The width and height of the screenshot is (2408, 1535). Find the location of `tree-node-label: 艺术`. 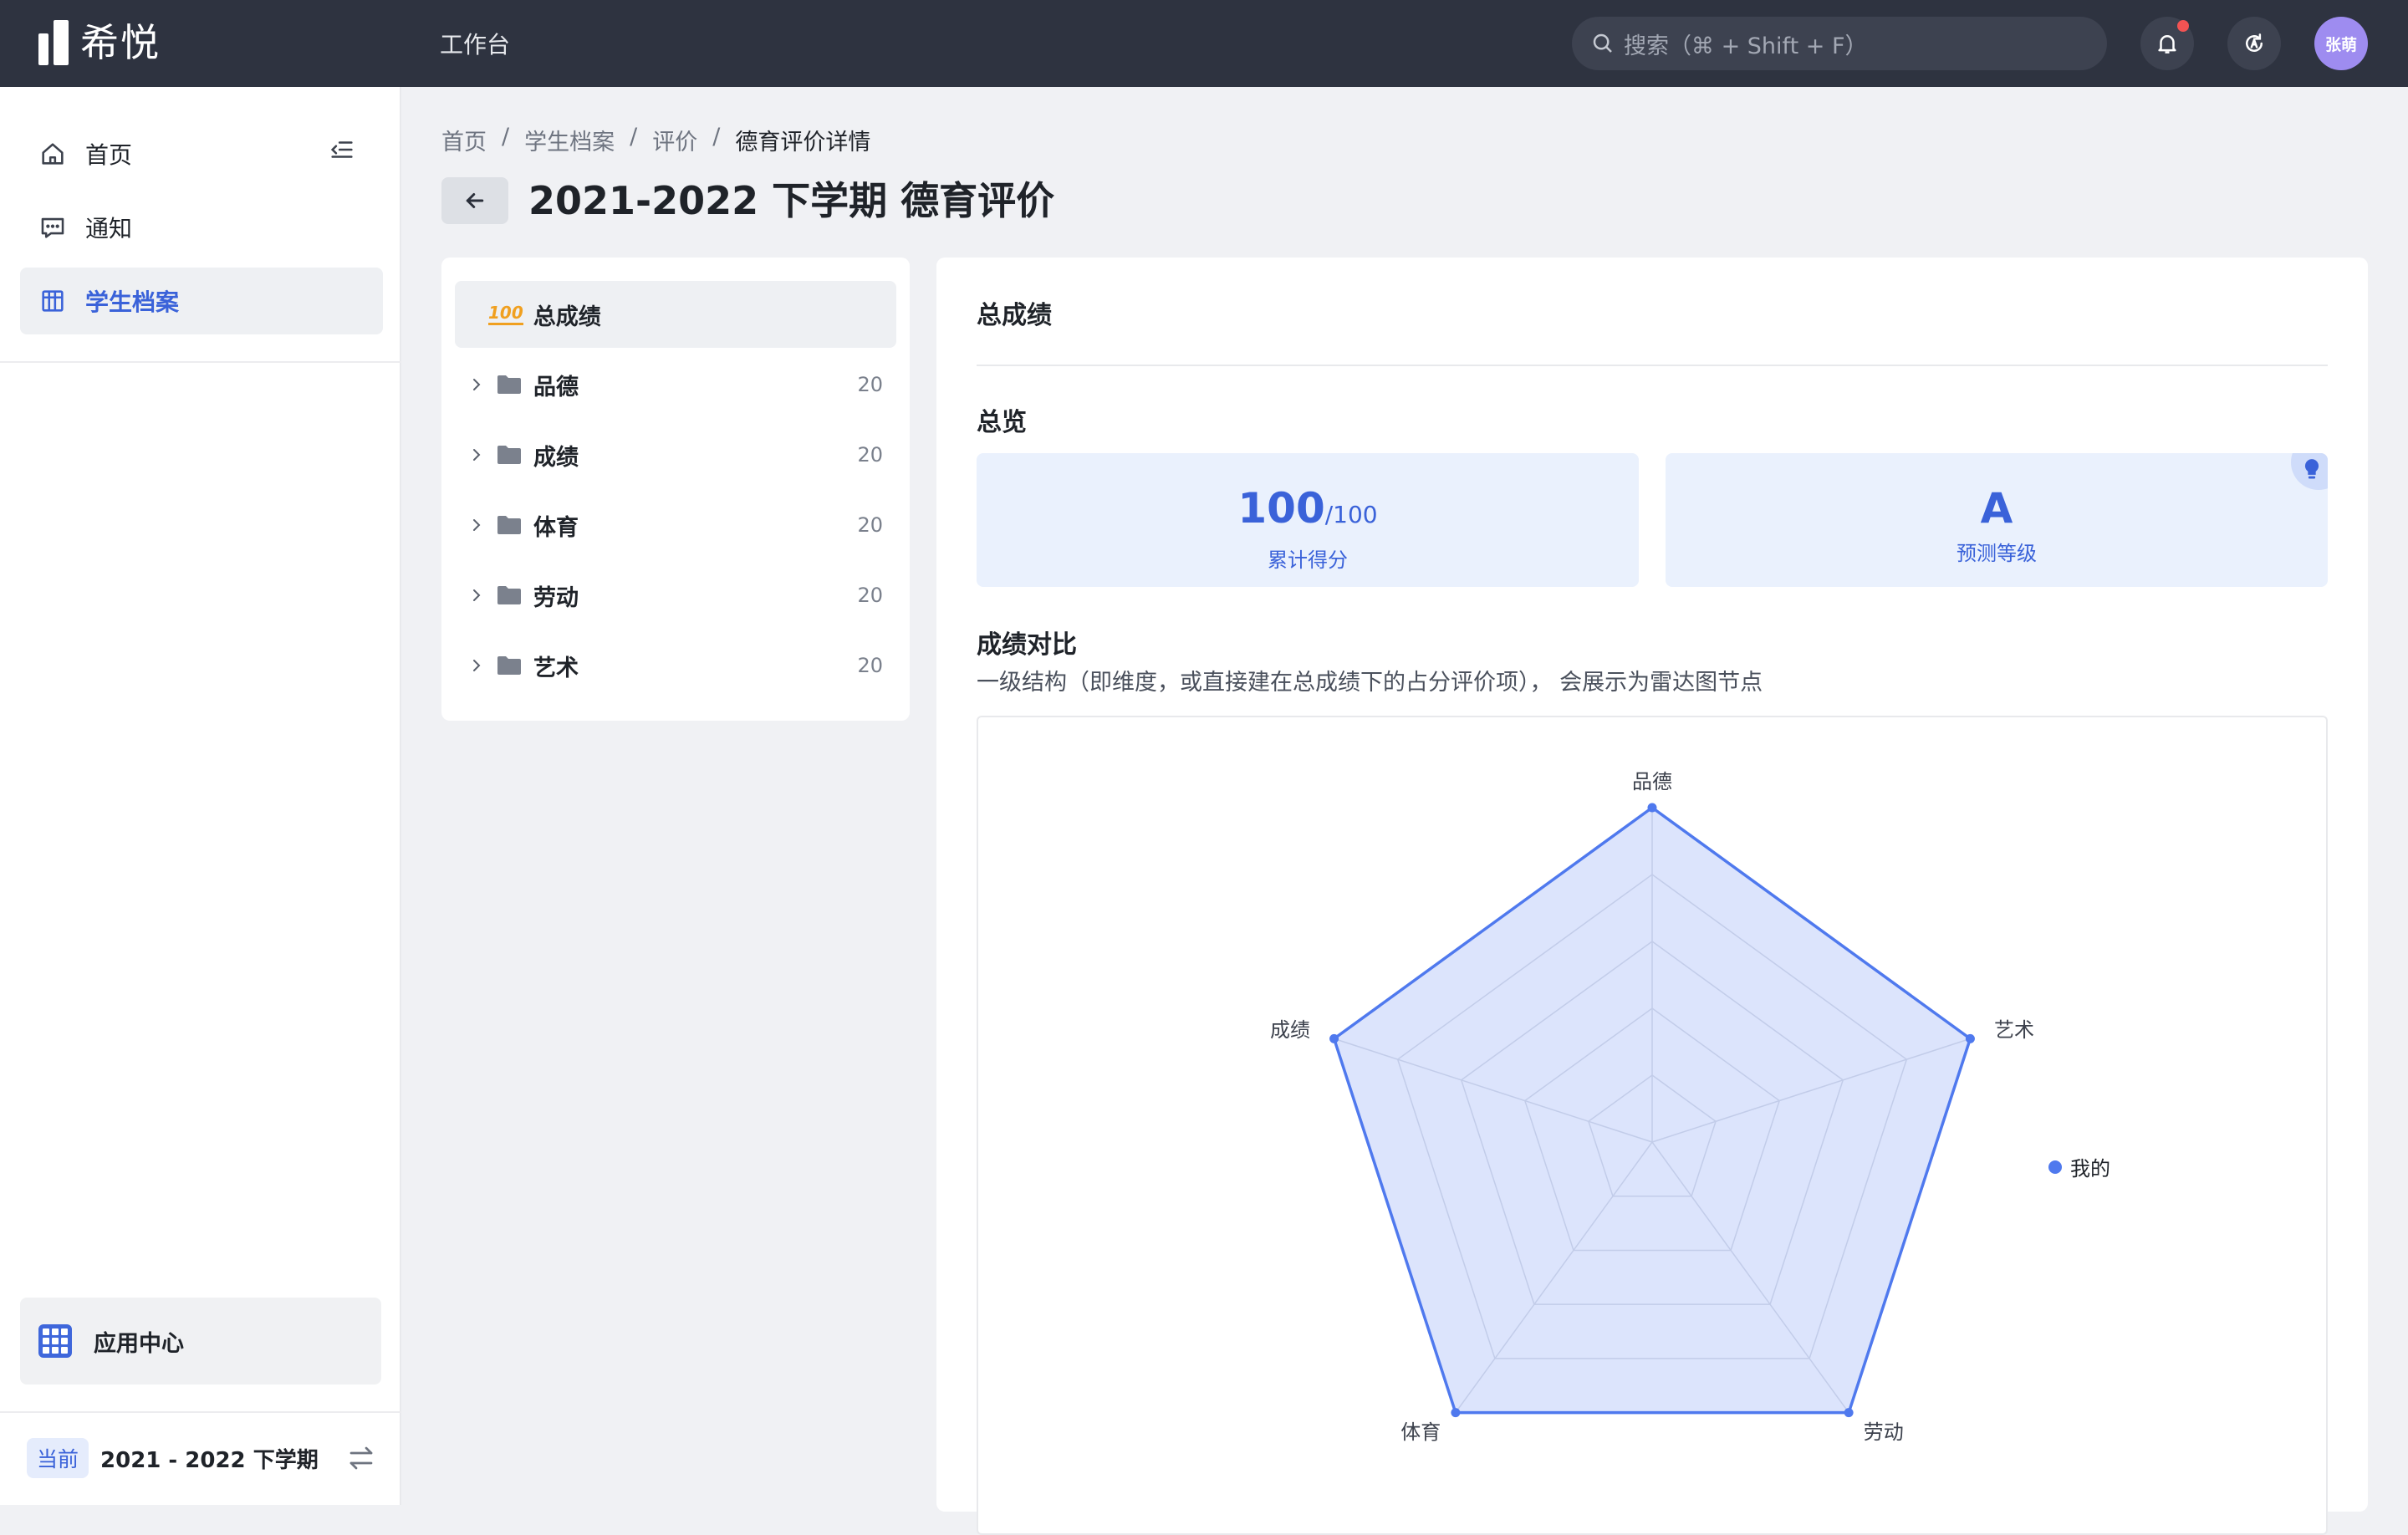

tree-node-label: 艺术 is located at coordinates (556, 668).